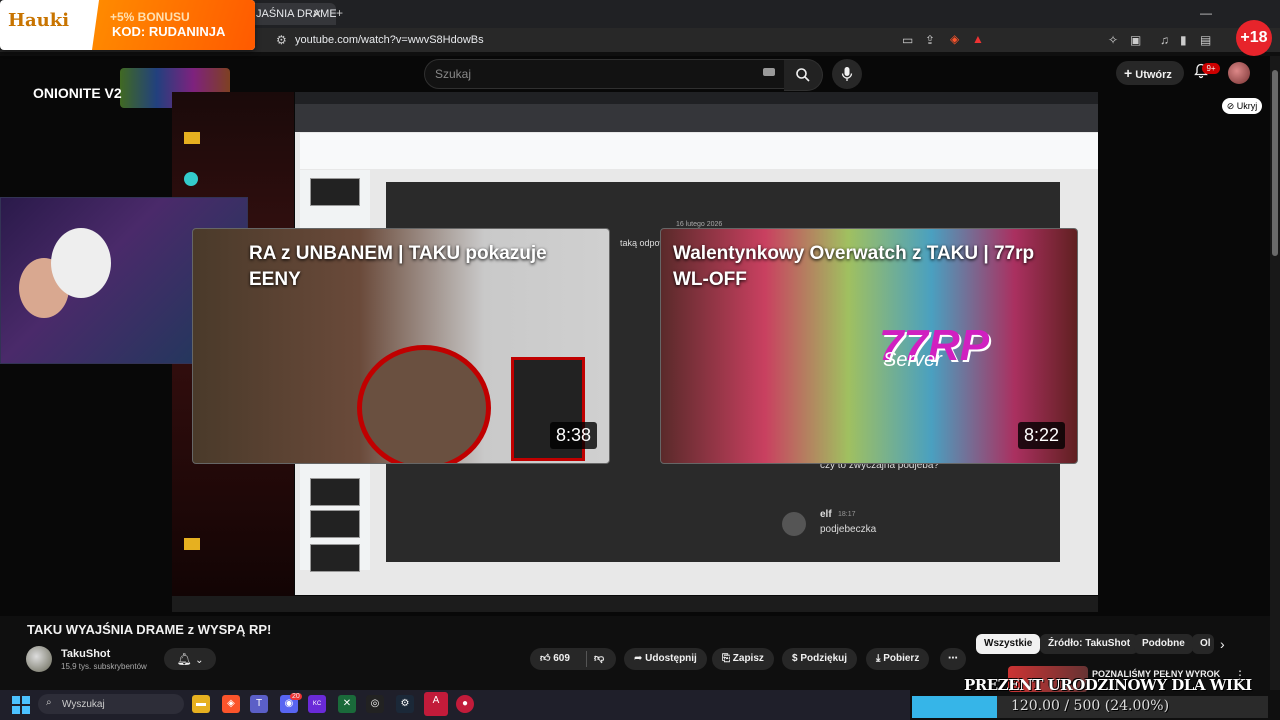  I want to click on thumbs-down-icon: 👎︎, so click(599, 658).